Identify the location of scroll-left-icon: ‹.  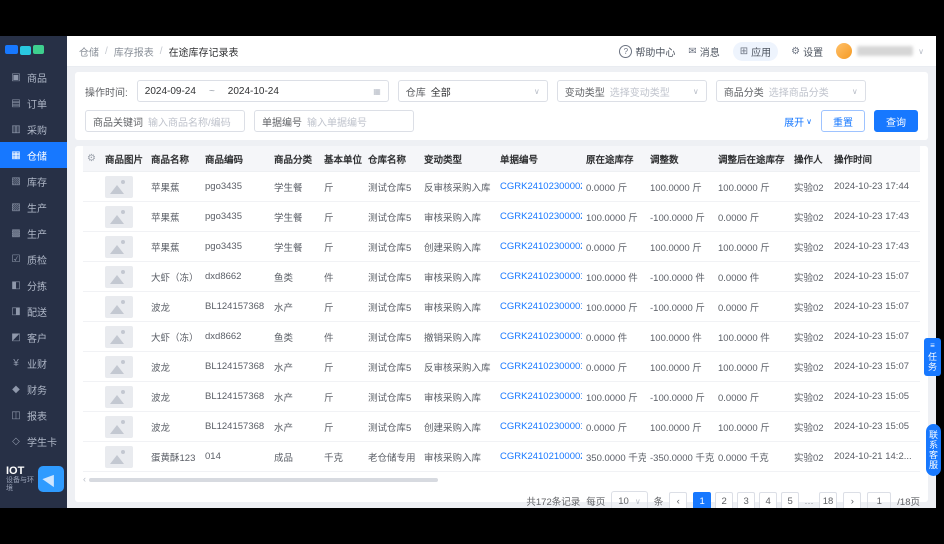
(84, 479).